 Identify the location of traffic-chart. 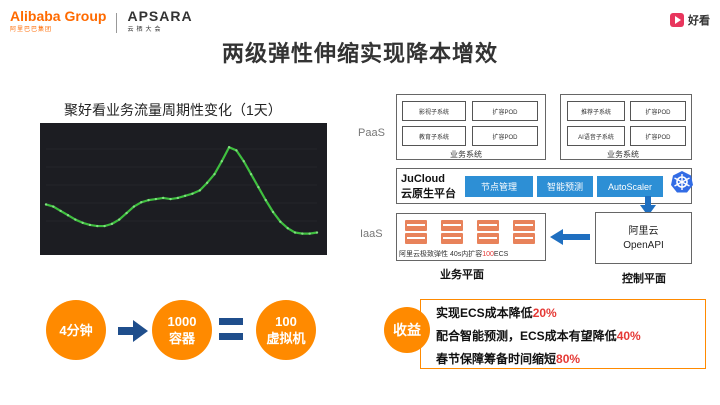
(183, 189).